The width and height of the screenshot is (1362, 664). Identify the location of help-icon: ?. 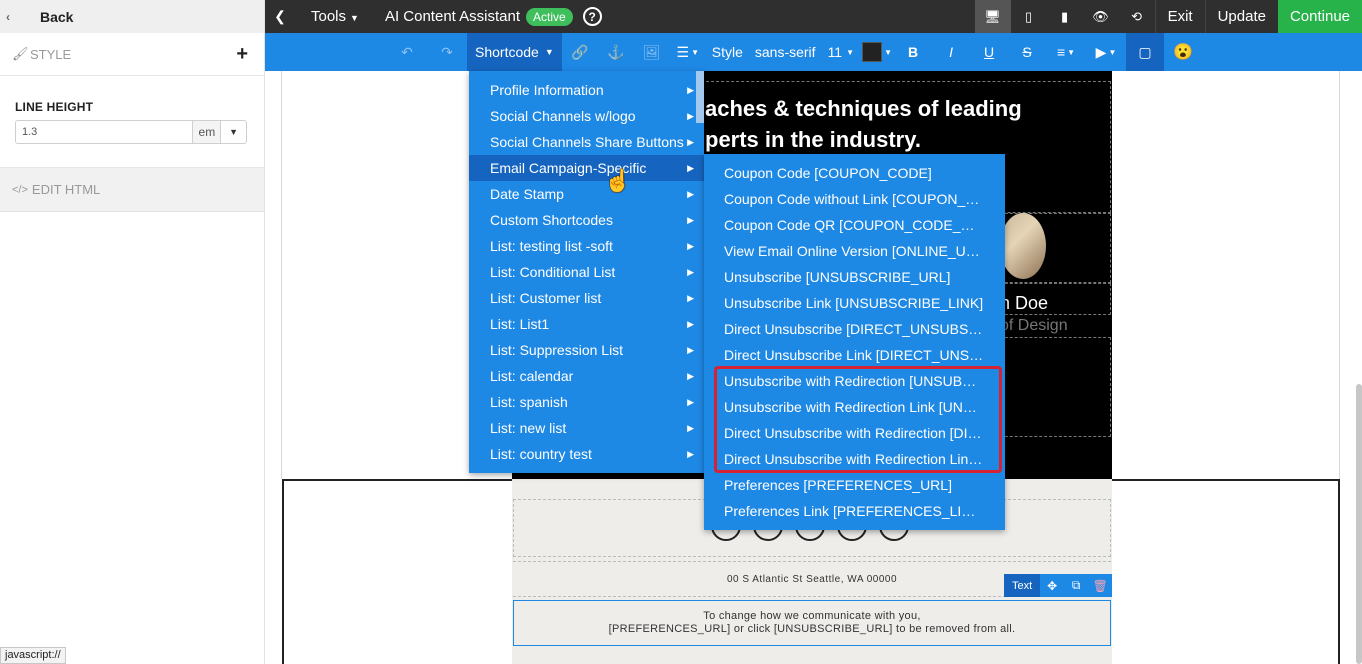
(592, 16).